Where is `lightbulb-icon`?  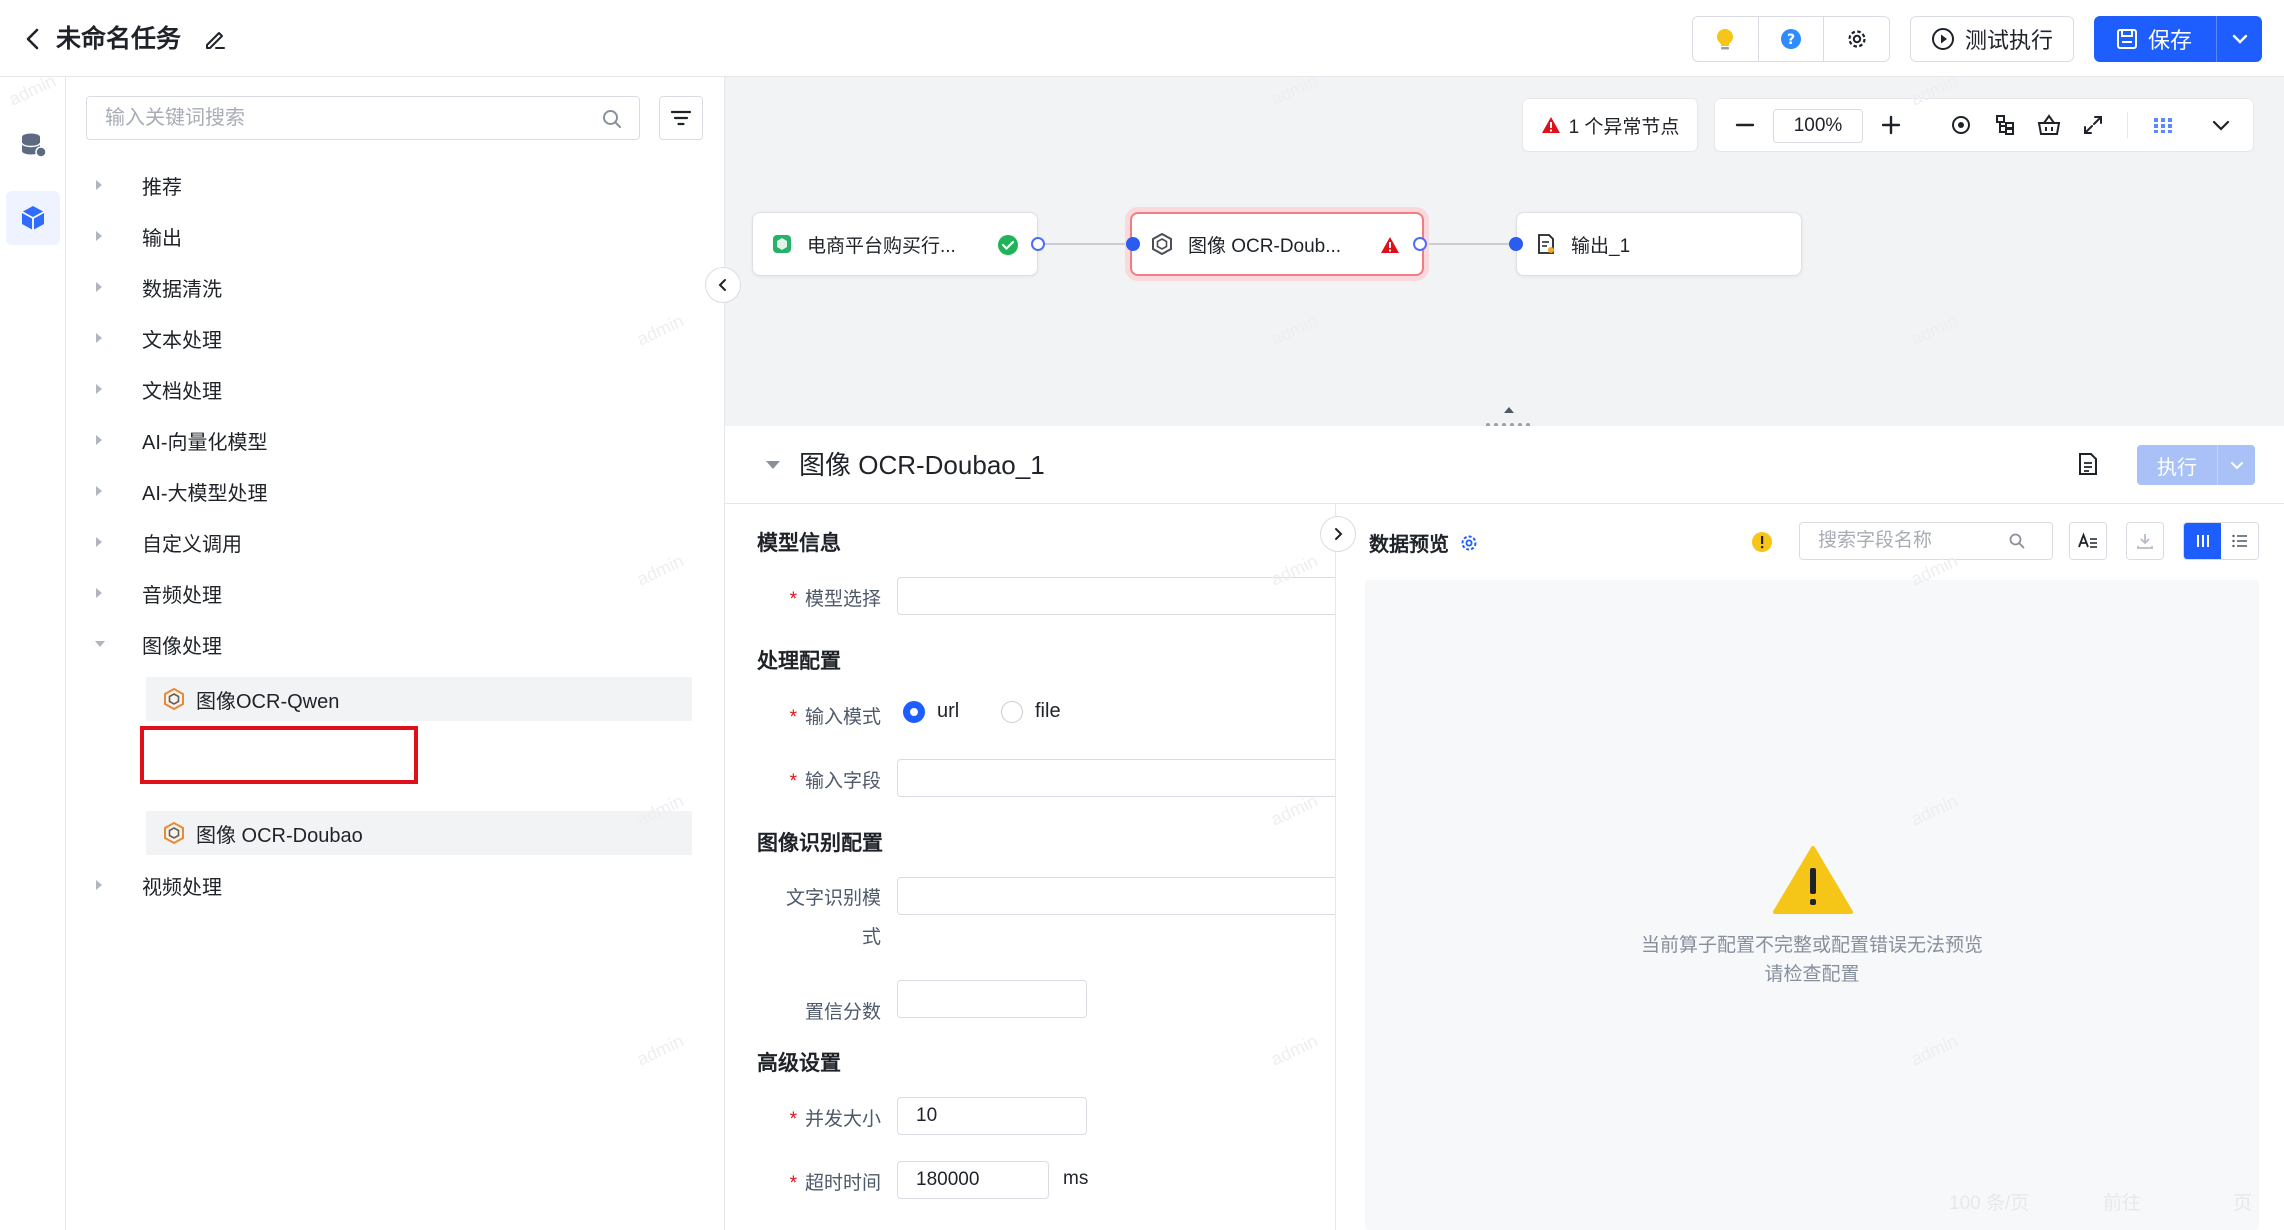
lightbulb-icon is located at coordinates (1726, 39).